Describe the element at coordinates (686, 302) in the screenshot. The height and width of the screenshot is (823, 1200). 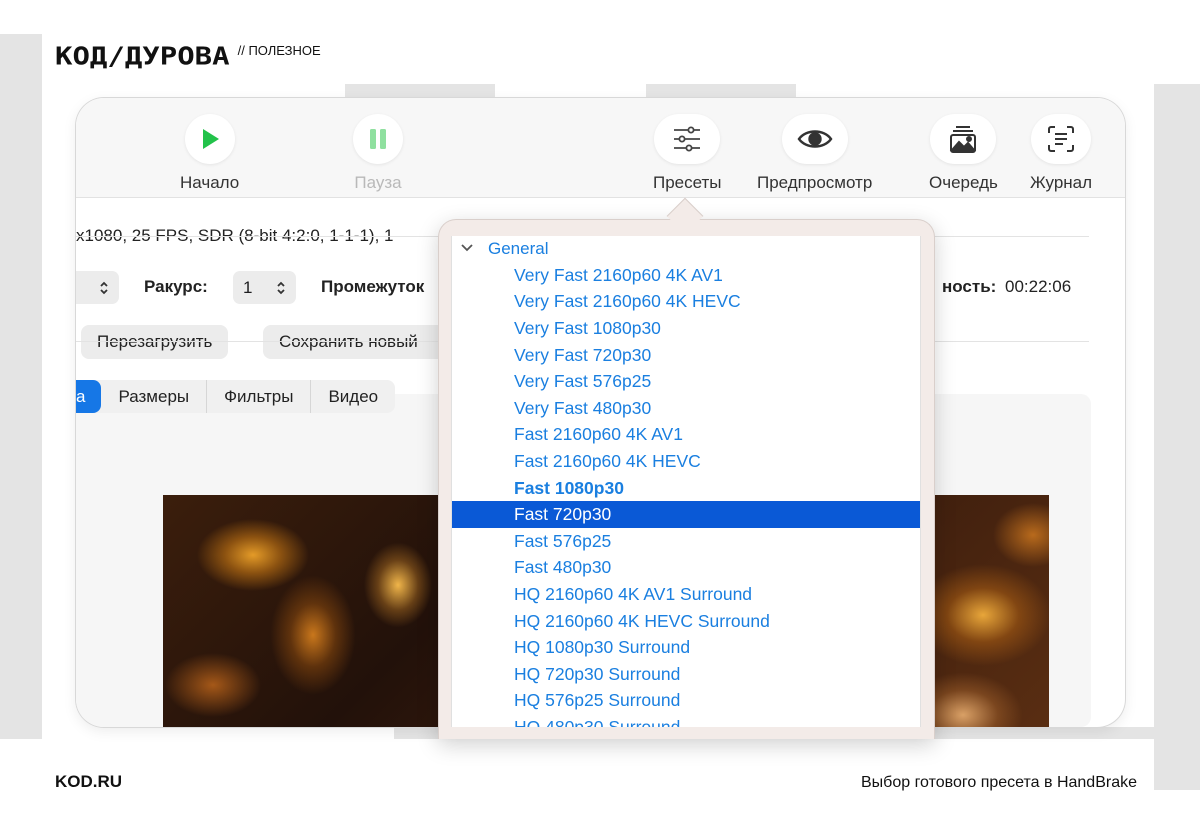
I see `preset-item: Very Fast 2160p60 4K HEVC` at that location.